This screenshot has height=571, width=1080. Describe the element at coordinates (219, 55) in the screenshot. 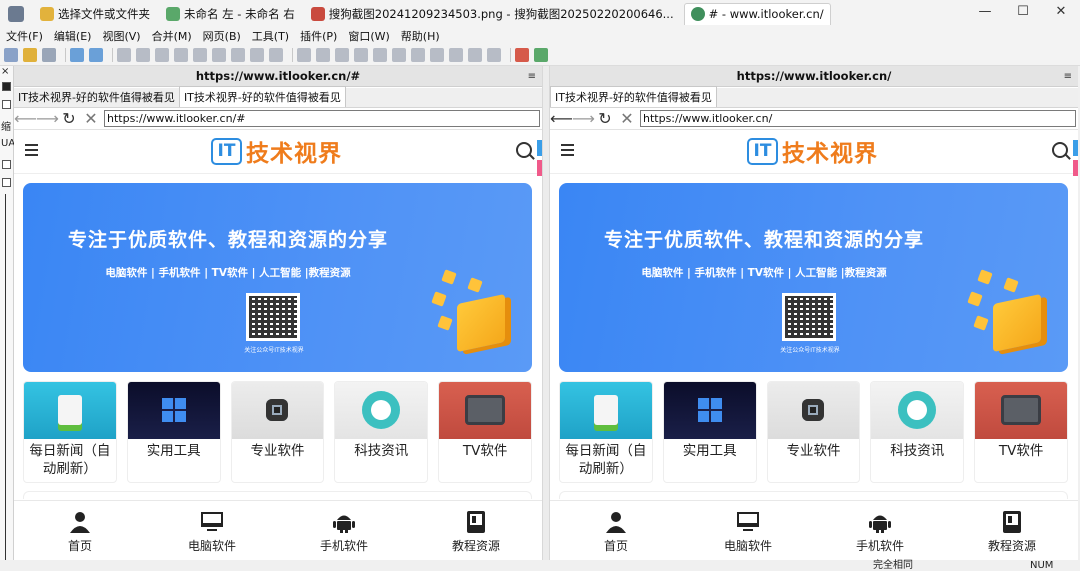

I see `prev-diff-icon` at that location.